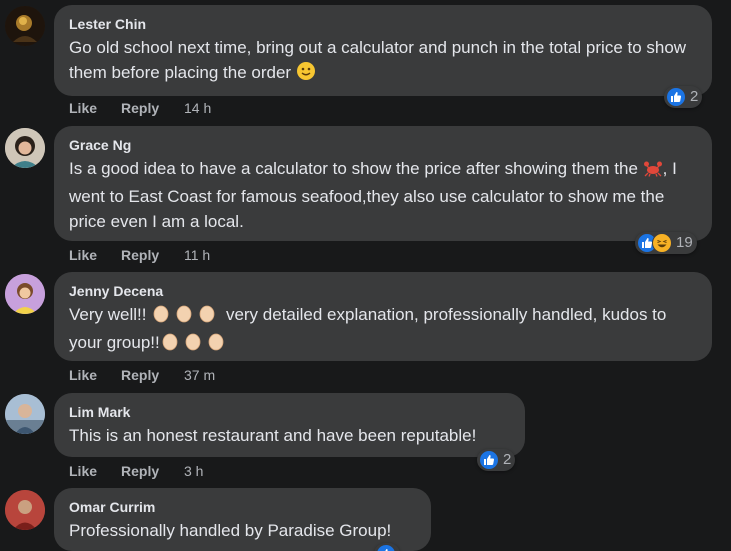 The height and width of the screenshot is (551, 731). Describe the element at coordinates (684, 242) in the screenshot. I see `reaction-count: 19` at that location.